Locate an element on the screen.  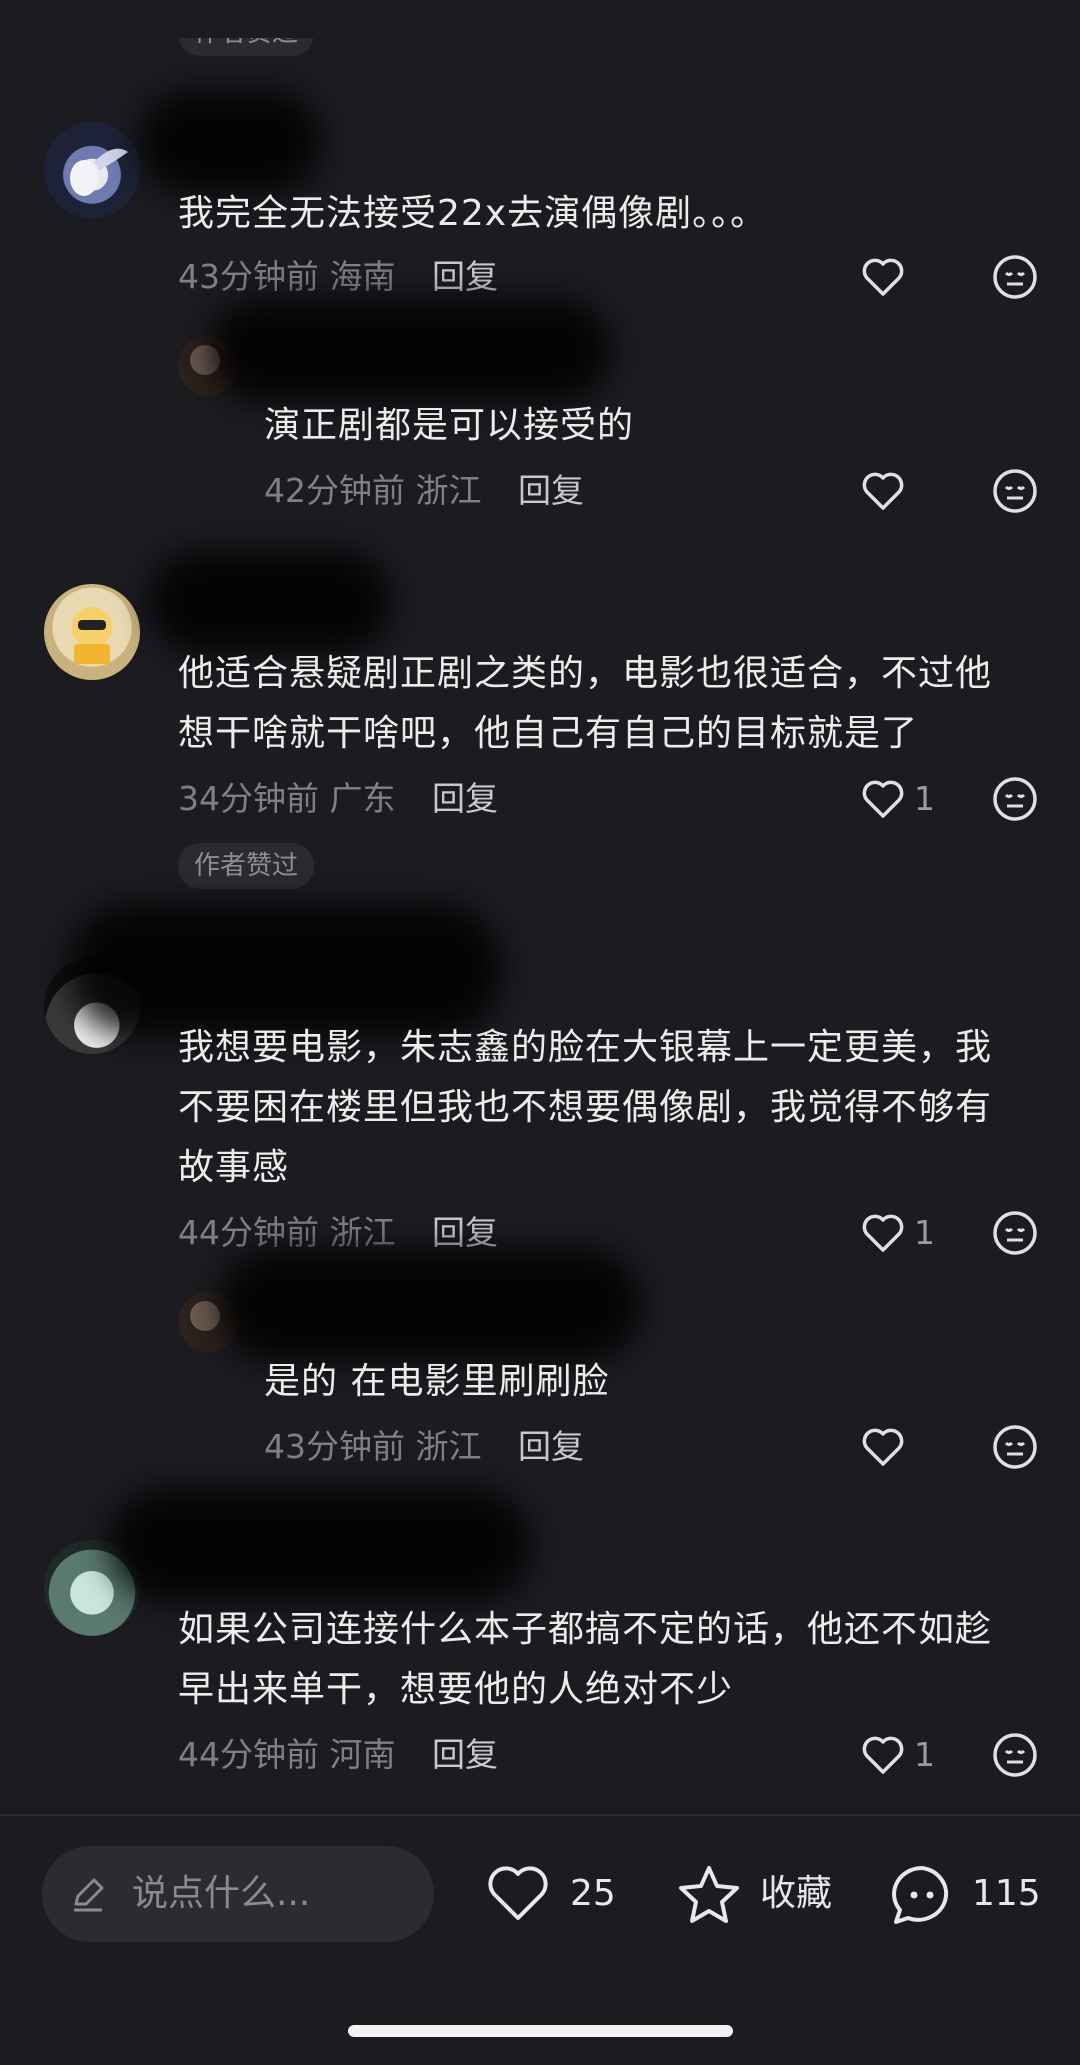
pencil-icon is located at coordinates (89, 1895).